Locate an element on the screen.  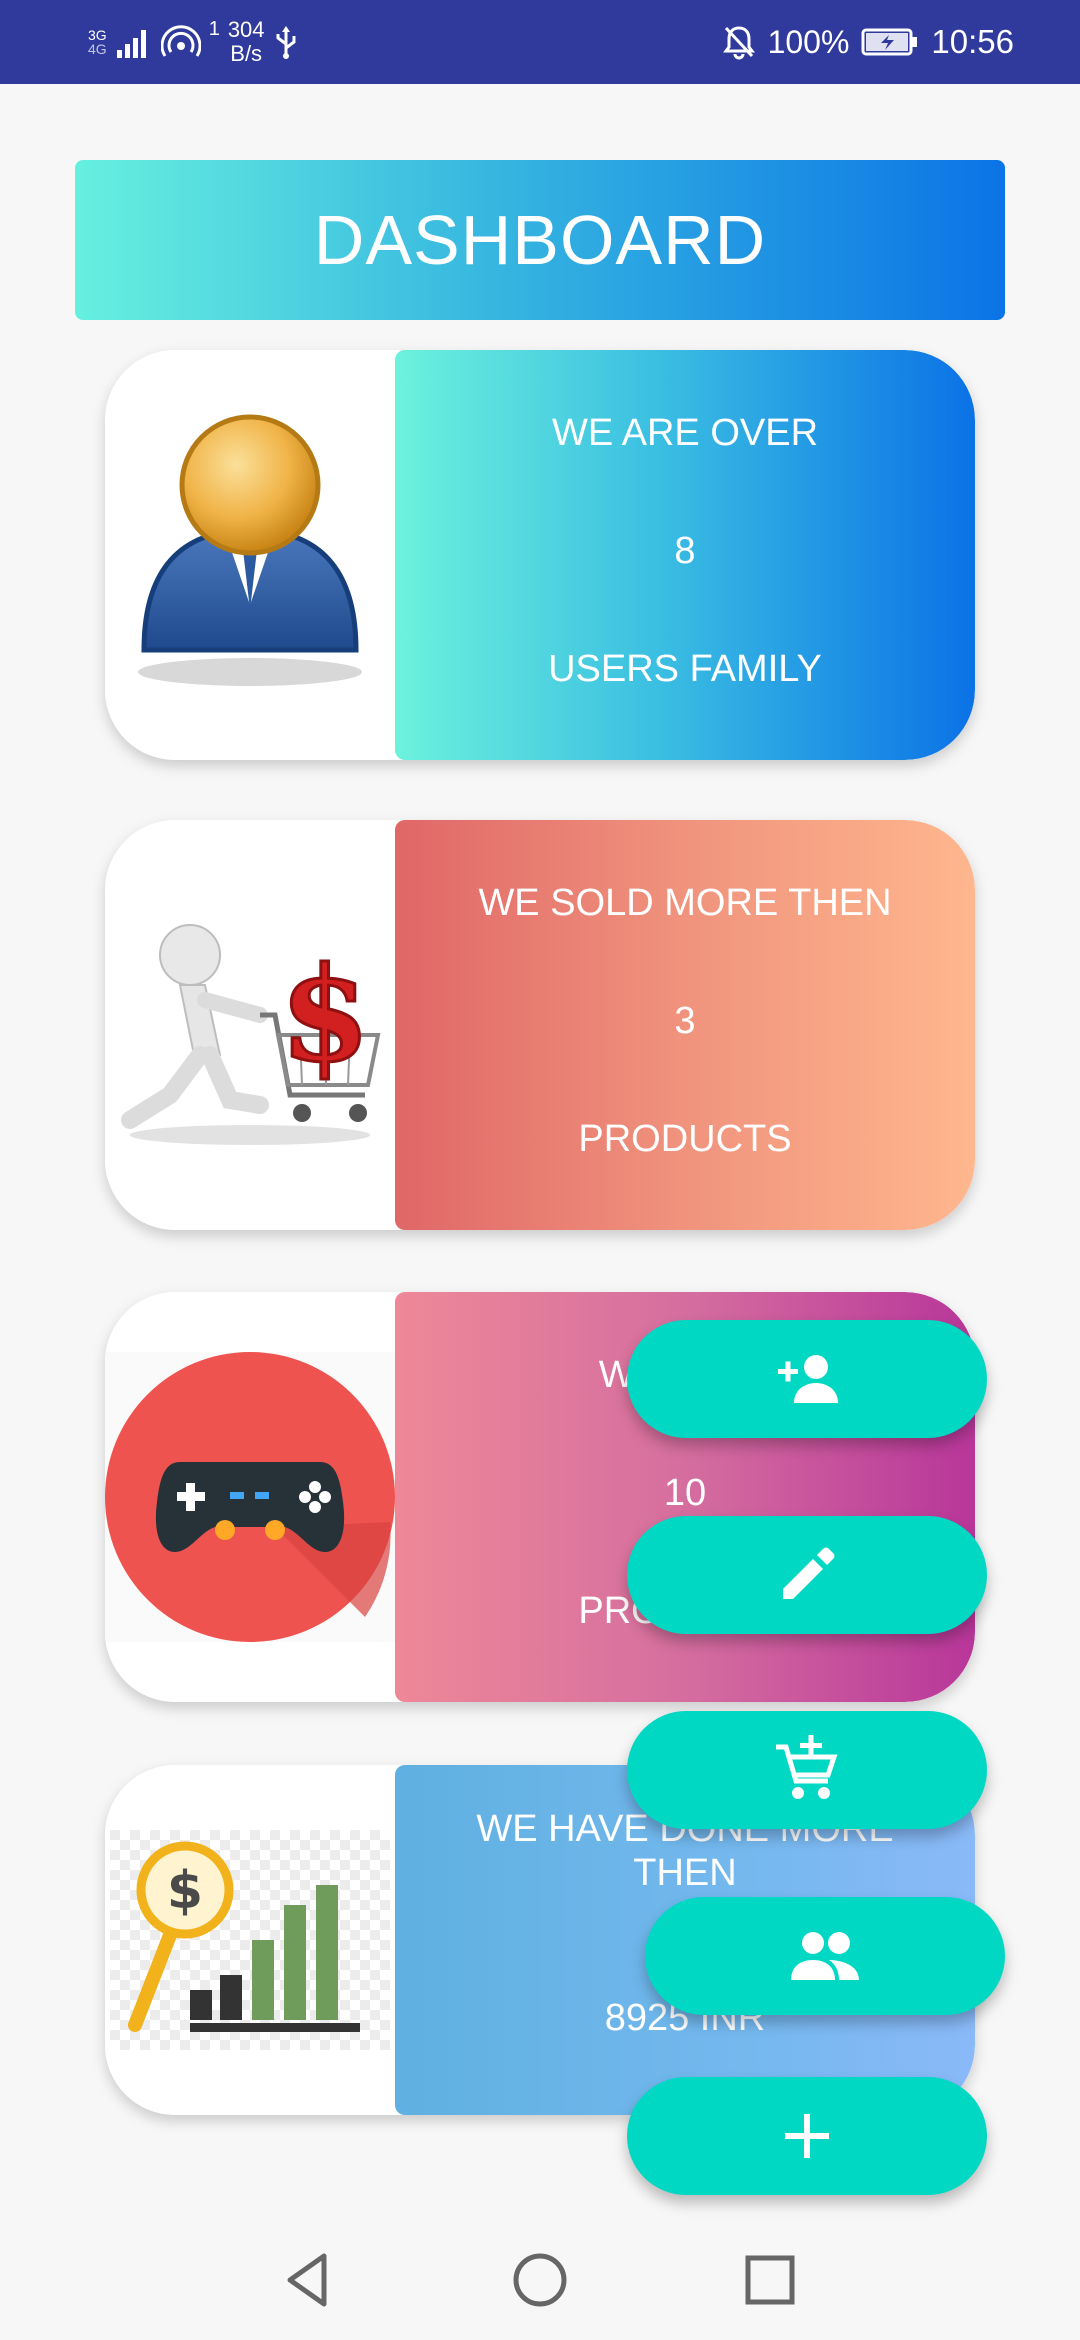
card-value: 10 is located at coordinates (685, 1493).